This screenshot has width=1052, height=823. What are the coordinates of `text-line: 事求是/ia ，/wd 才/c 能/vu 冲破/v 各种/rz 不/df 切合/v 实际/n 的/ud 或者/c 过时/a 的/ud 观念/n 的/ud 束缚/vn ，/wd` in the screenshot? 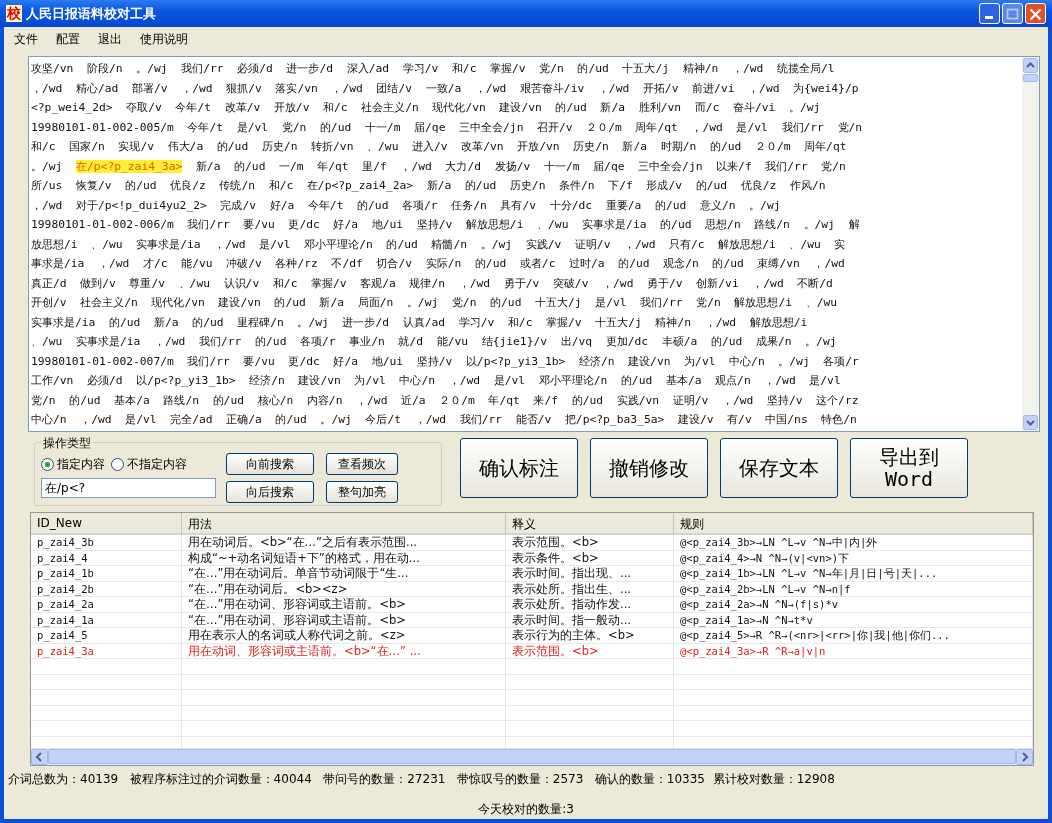 It's located at (438, 264).